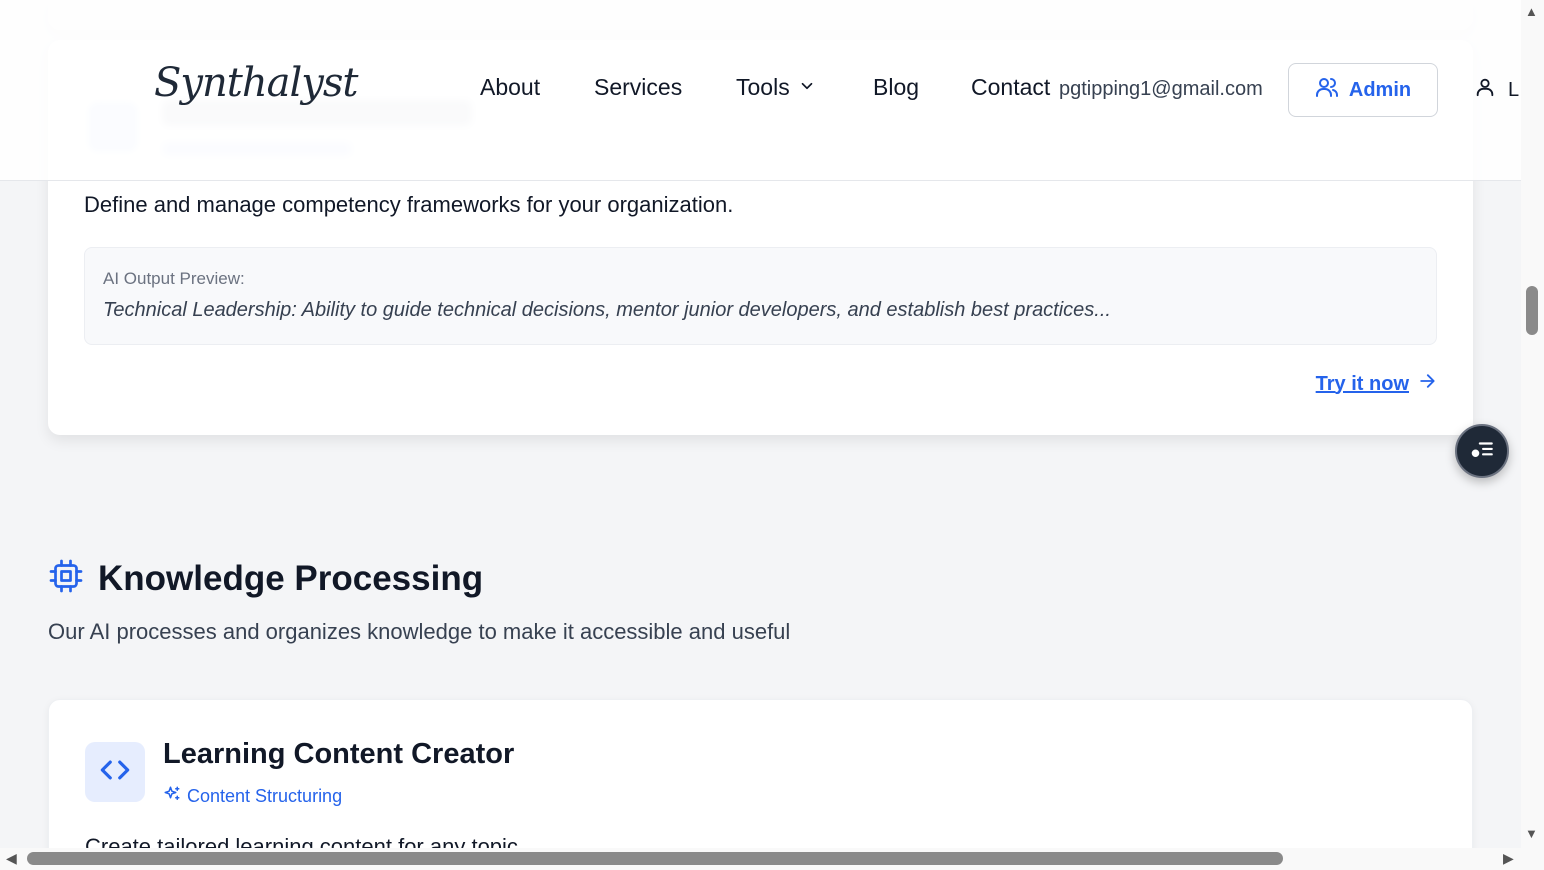 The width and height of the screenshot is (1544, 870). I want to click on try-it-now-link: Try it now, so click(1376, 384).